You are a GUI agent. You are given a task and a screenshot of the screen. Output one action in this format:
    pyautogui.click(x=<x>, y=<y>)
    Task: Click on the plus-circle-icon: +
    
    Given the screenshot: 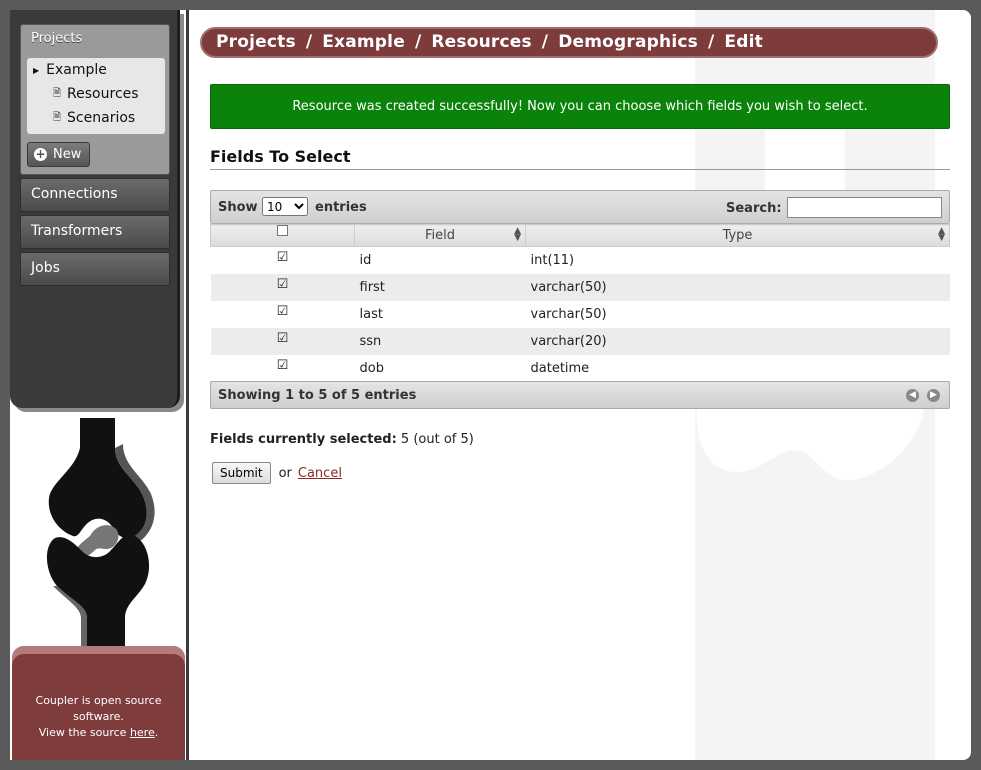 What is the action you would take?
    pyautogui.click(x=40, y=154)
    